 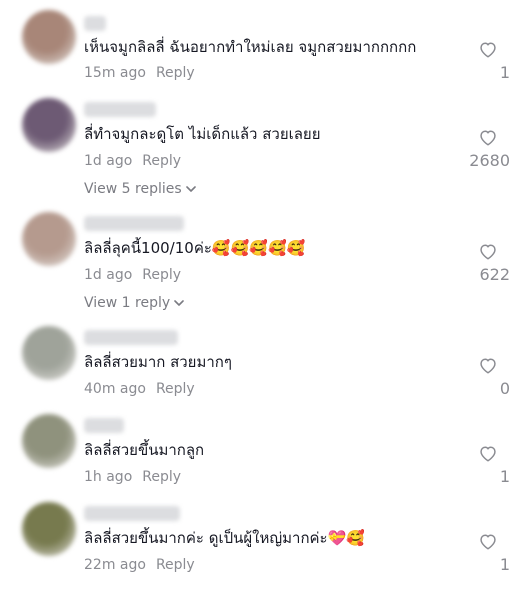 What do you see at coordinates (127, 303) in the screenshot?
I see `view-replies-label: View 1 reply` at bounding box center [127, 303].